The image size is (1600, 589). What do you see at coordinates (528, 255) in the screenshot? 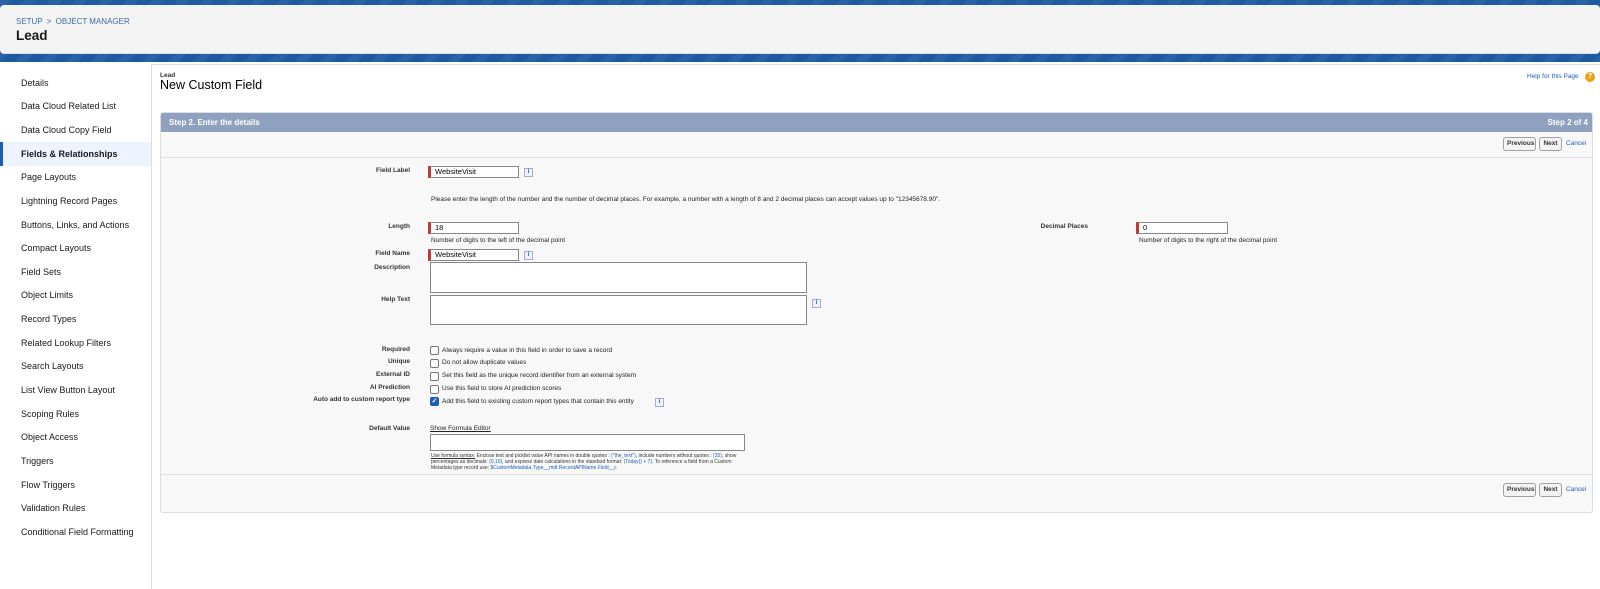
I see `field-name-info-icon: i` at bounding box center [528, 255].